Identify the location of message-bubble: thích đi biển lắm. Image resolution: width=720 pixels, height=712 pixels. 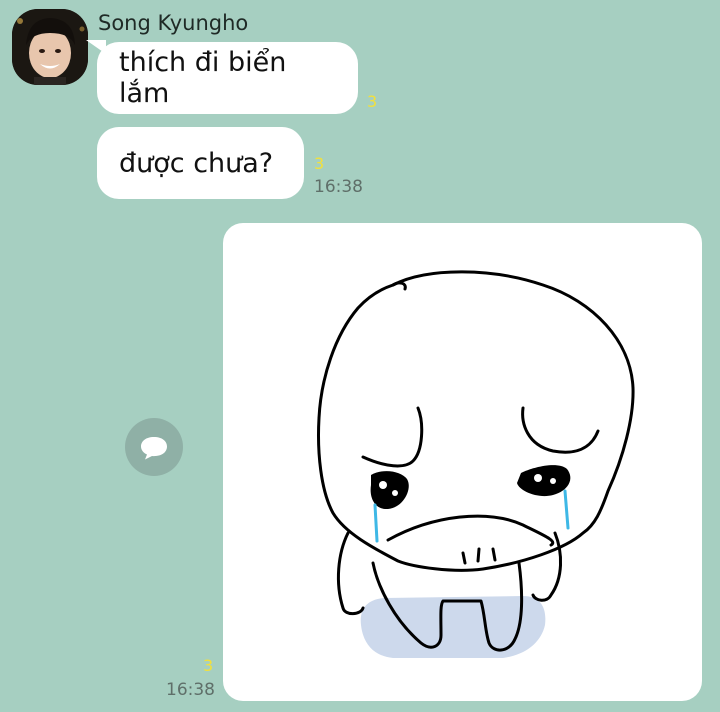
(227, 78).